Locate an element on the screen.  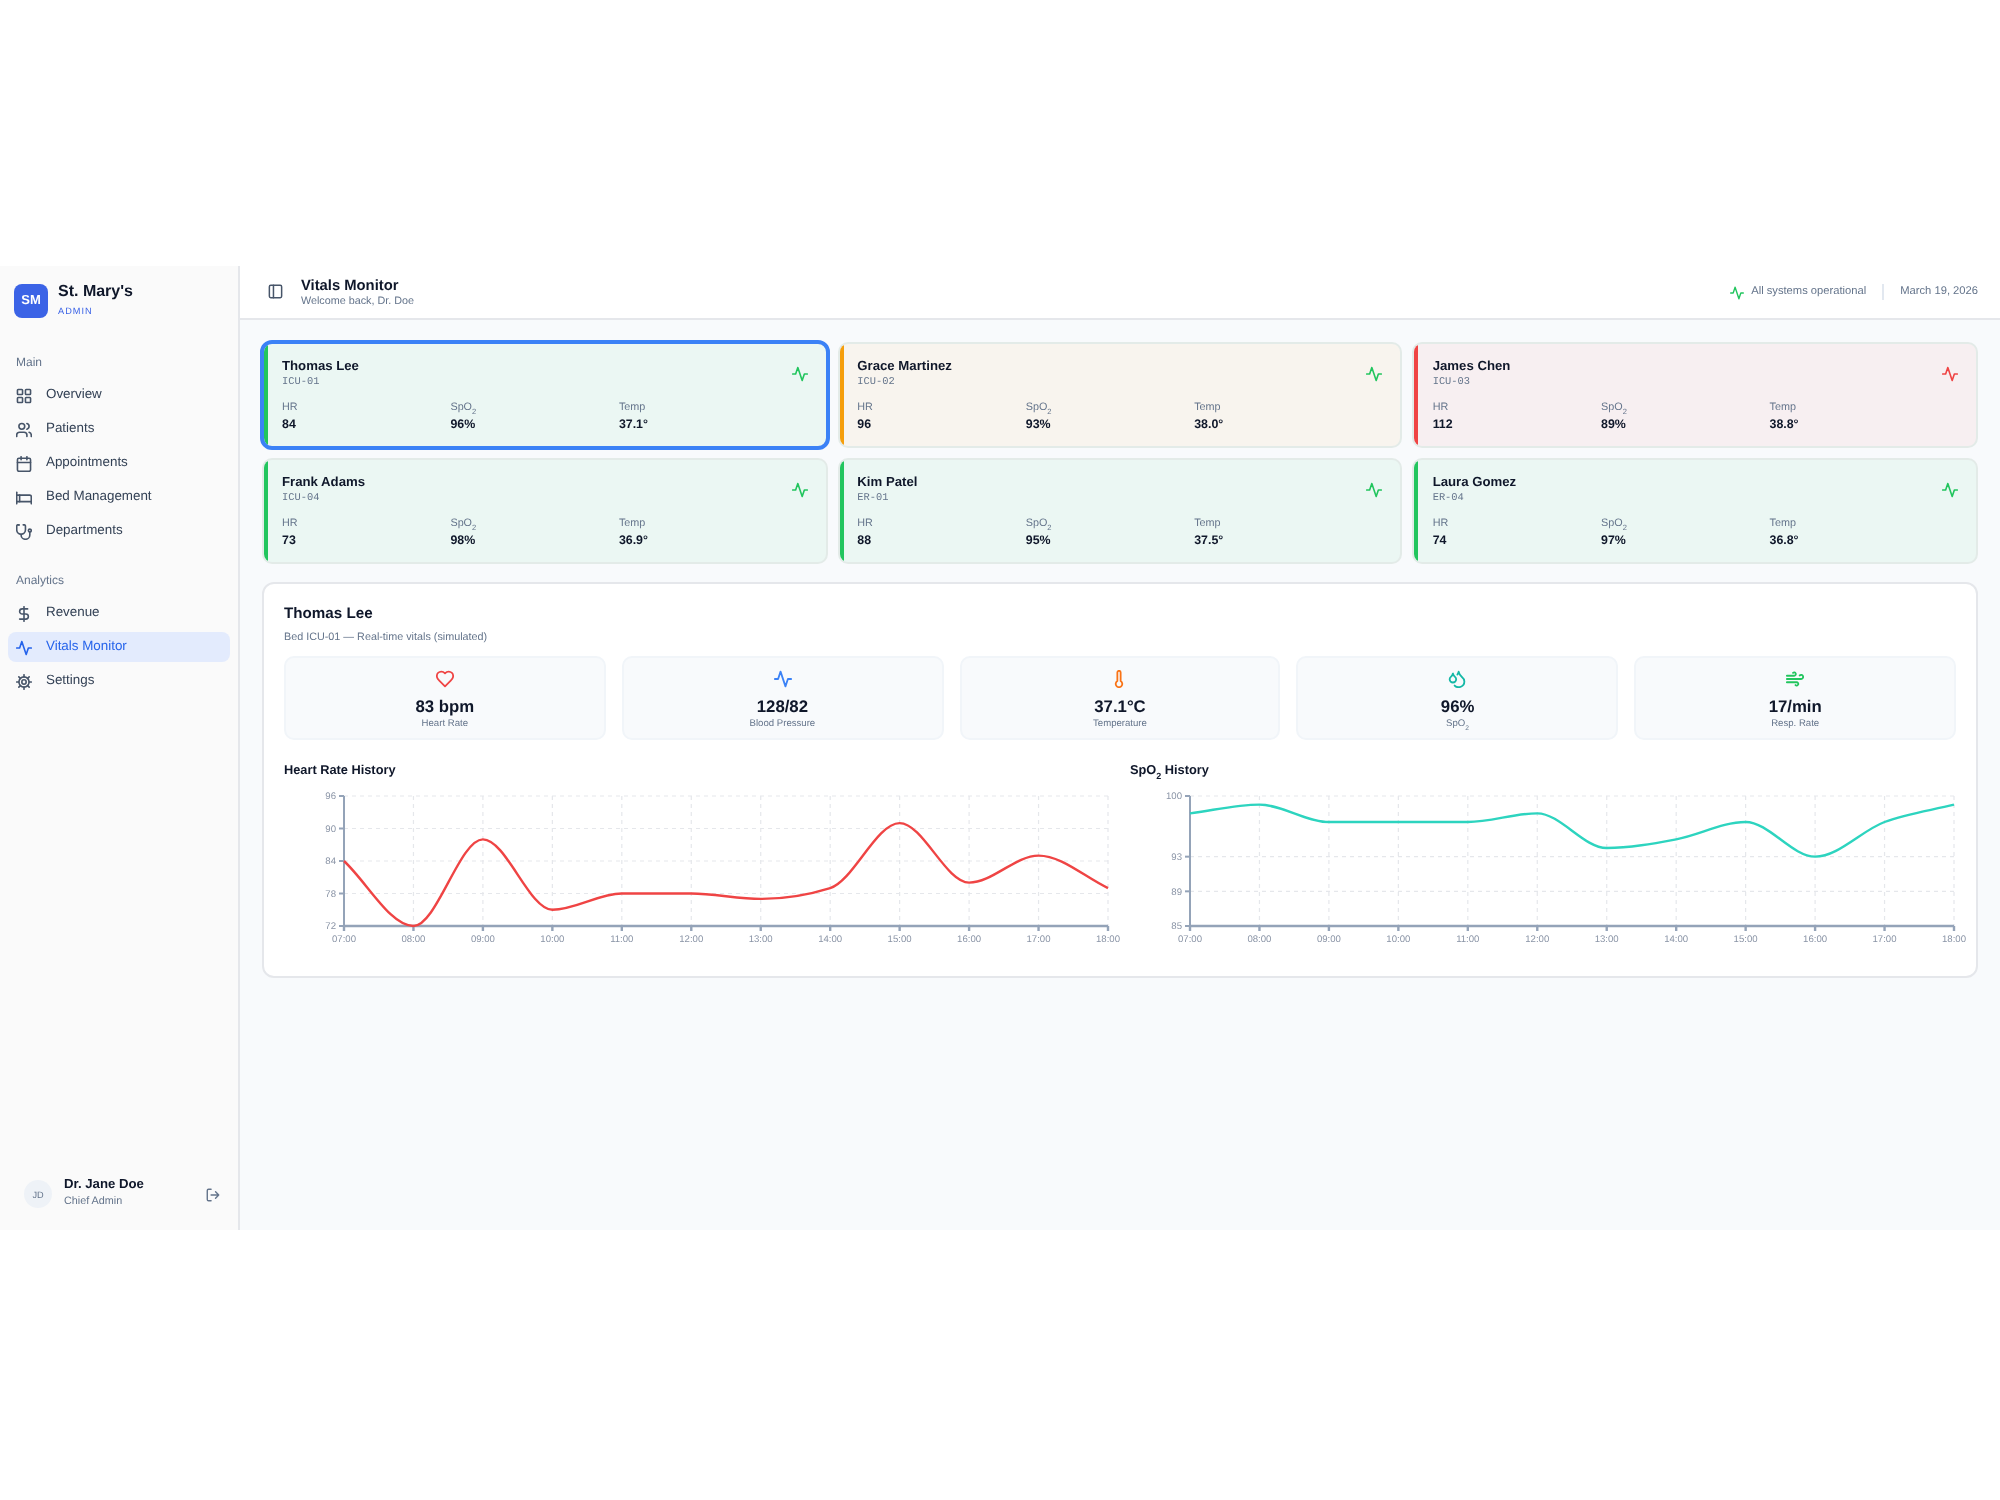
vital-value: 96% is located at coordinates (1457, 706).